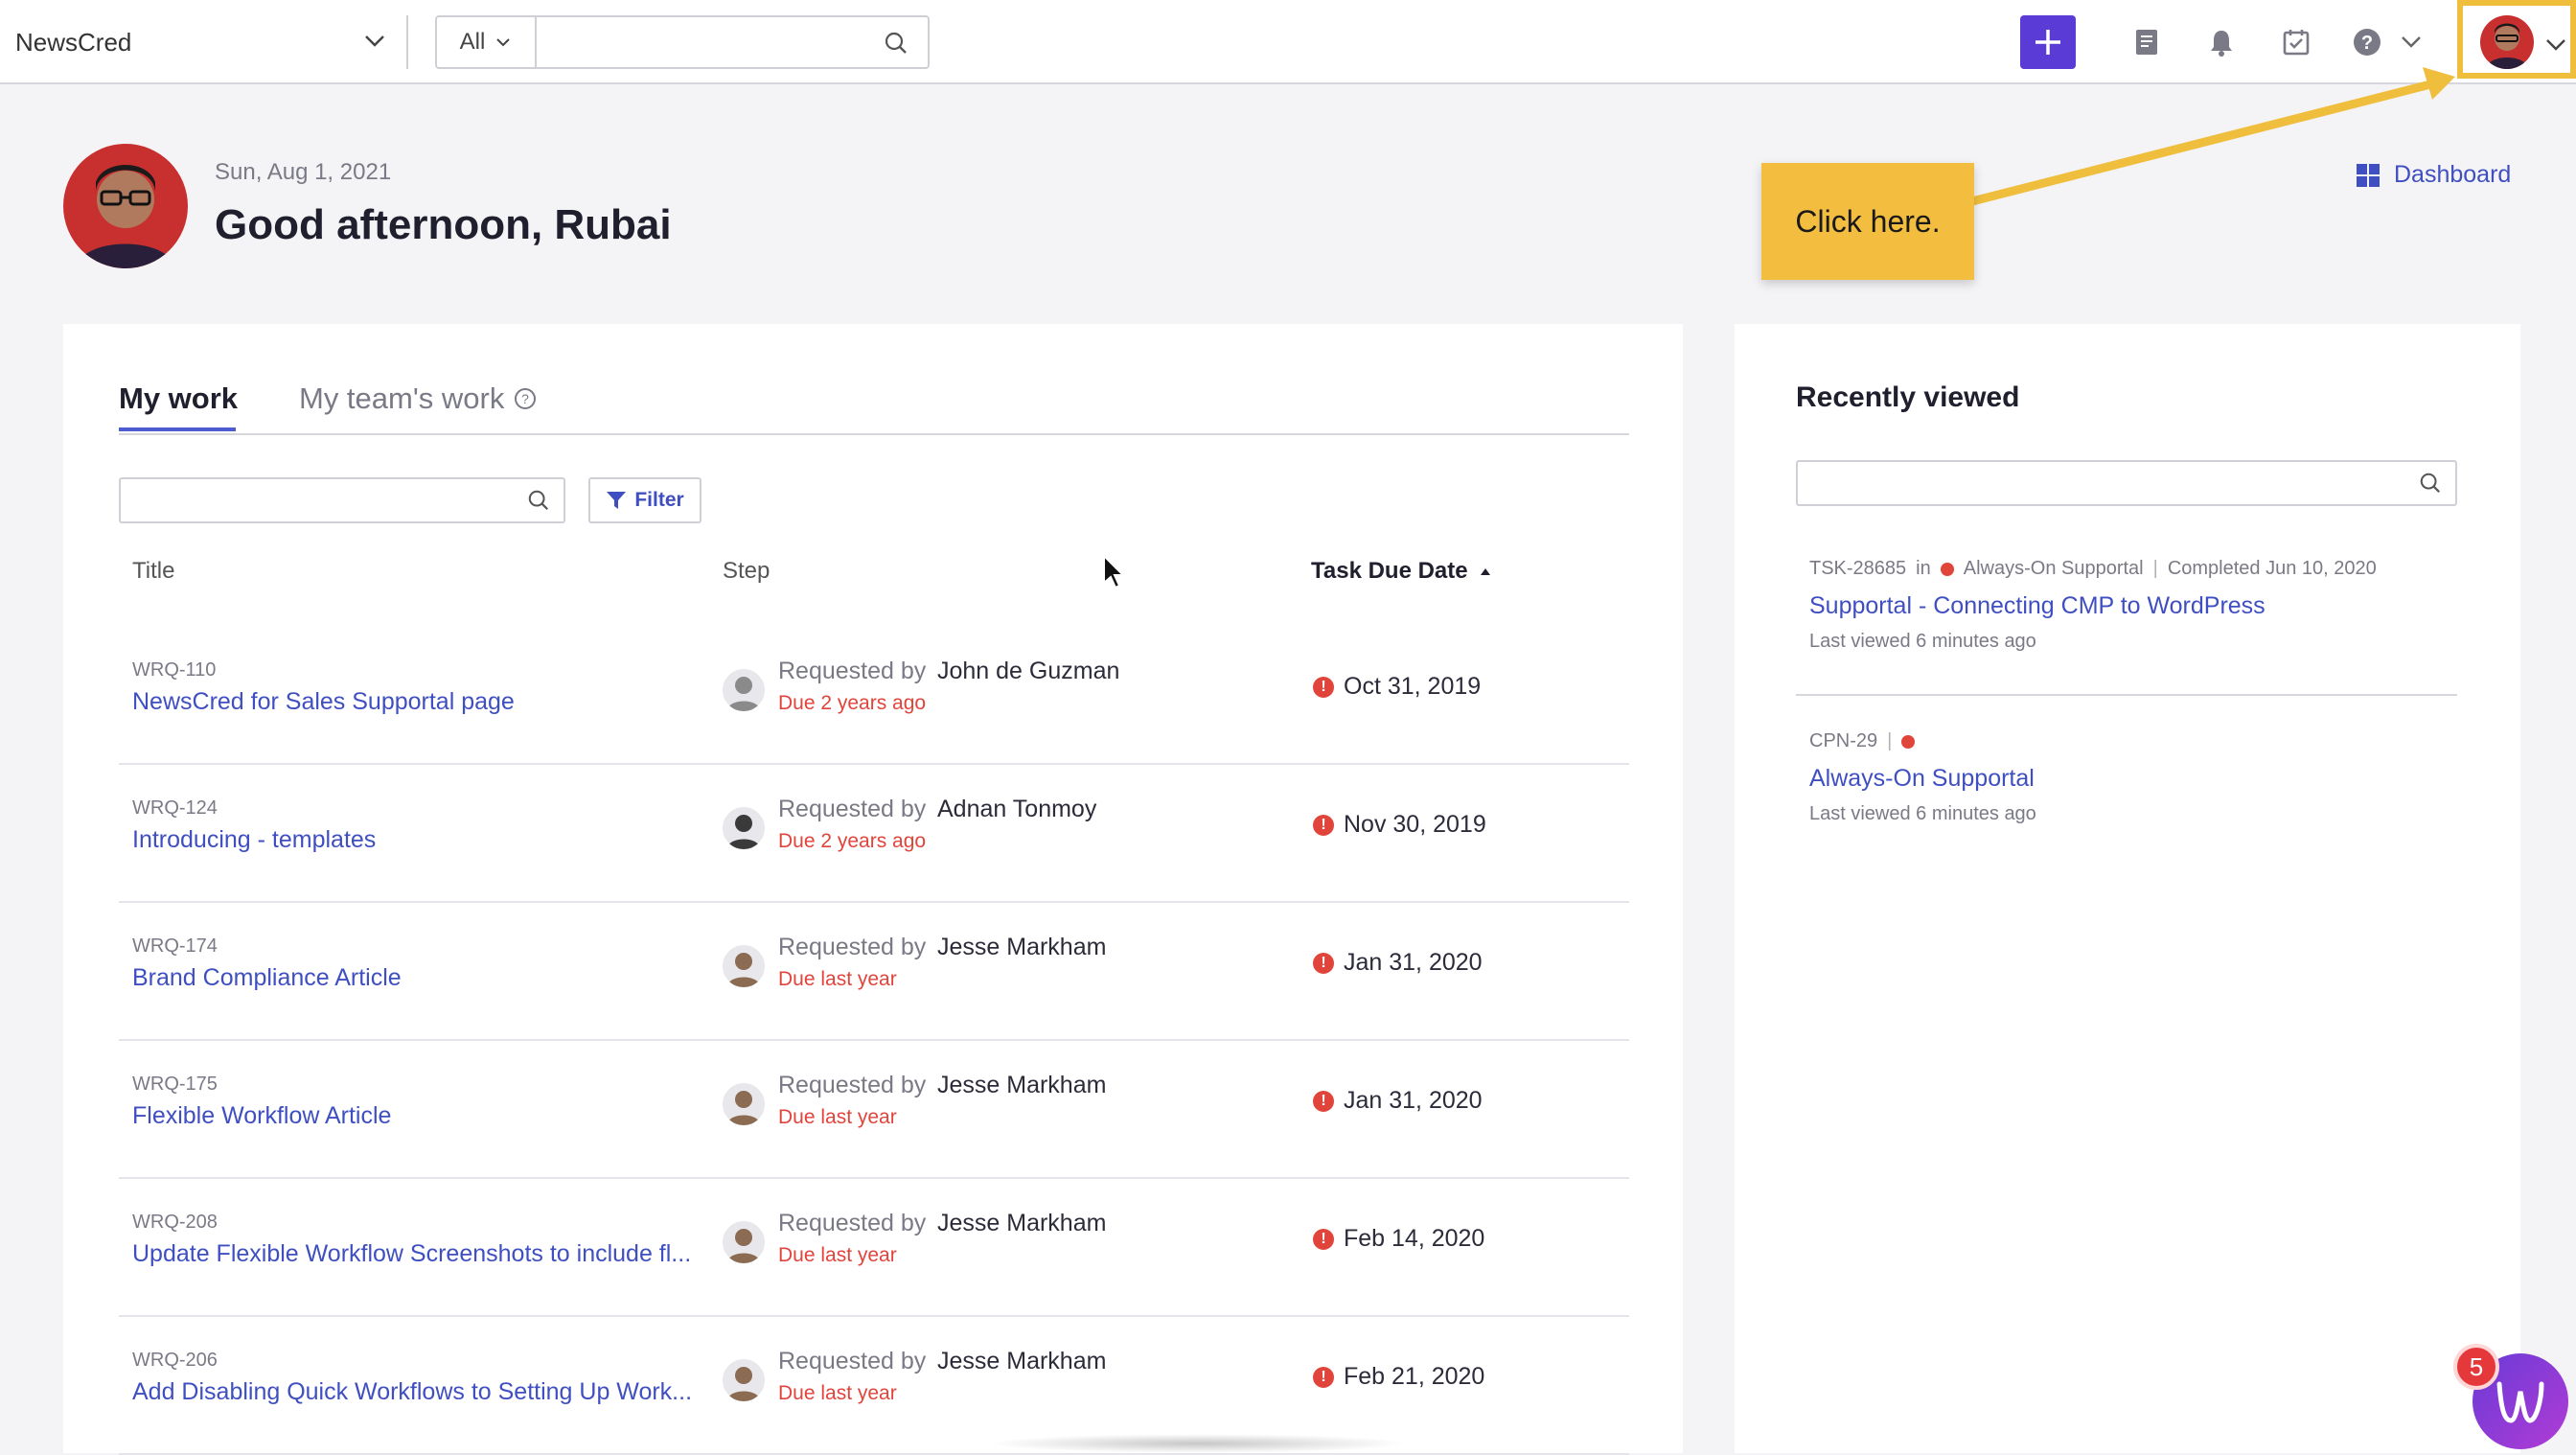 The image size is (2576, 1455). Describe the element at coordinates (1114, 571) in the screenshot. I see `mouse-cursor-icon` at that location.